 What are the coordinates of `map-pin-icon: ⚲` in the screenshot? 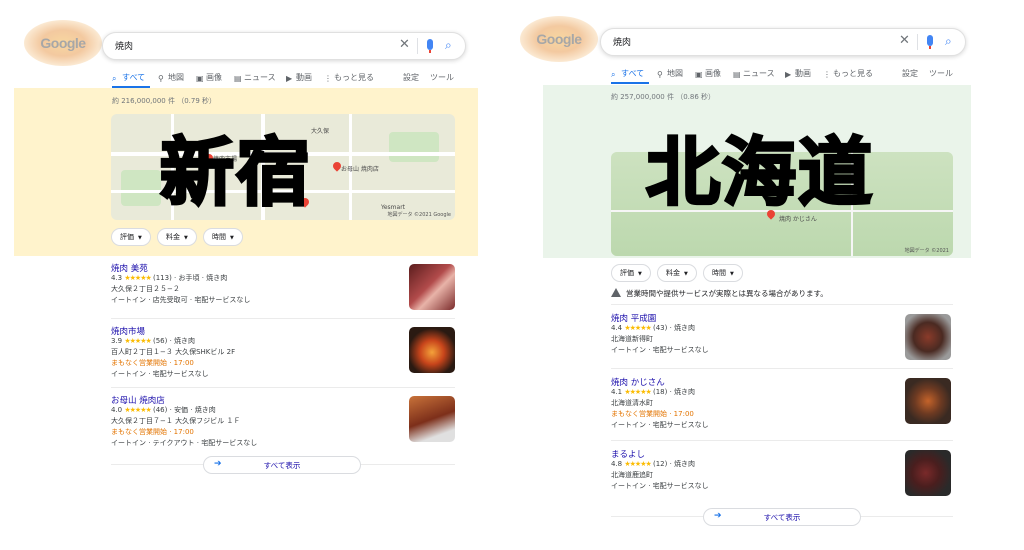 It's located at (660, 74).